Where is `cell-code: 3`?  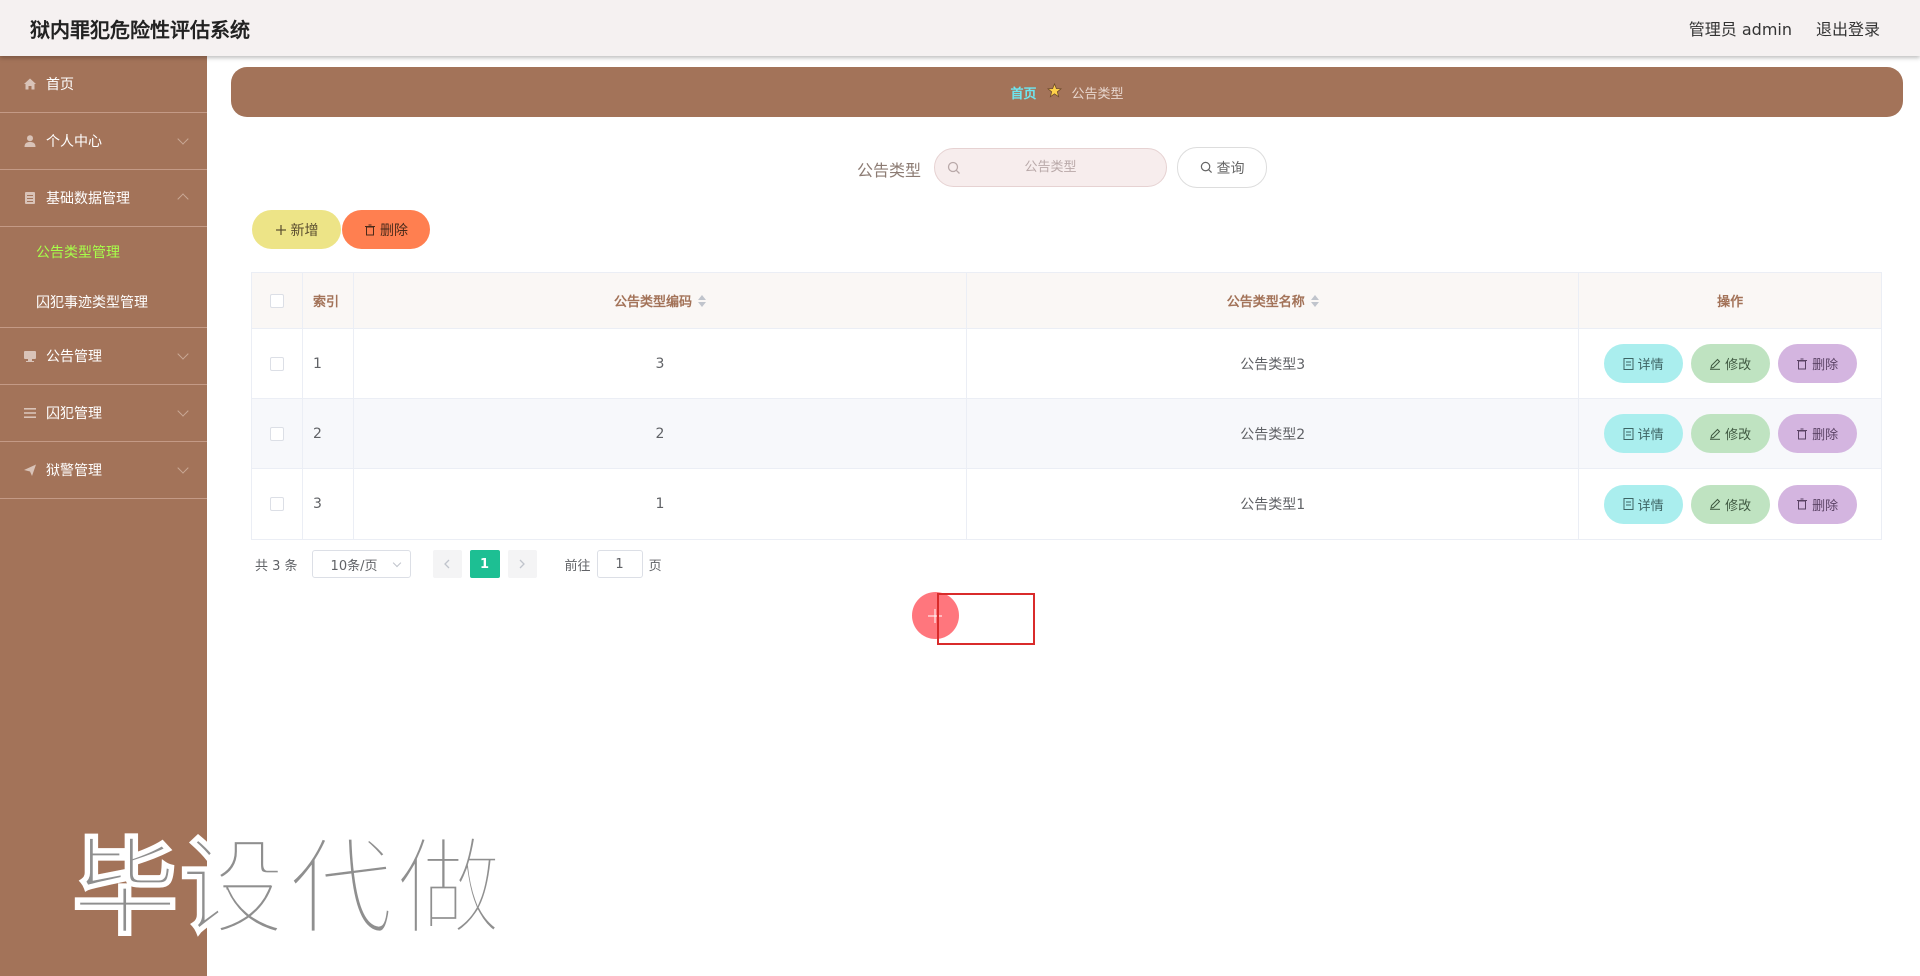
cell-code: 3 is located at coordinates (661, 363).